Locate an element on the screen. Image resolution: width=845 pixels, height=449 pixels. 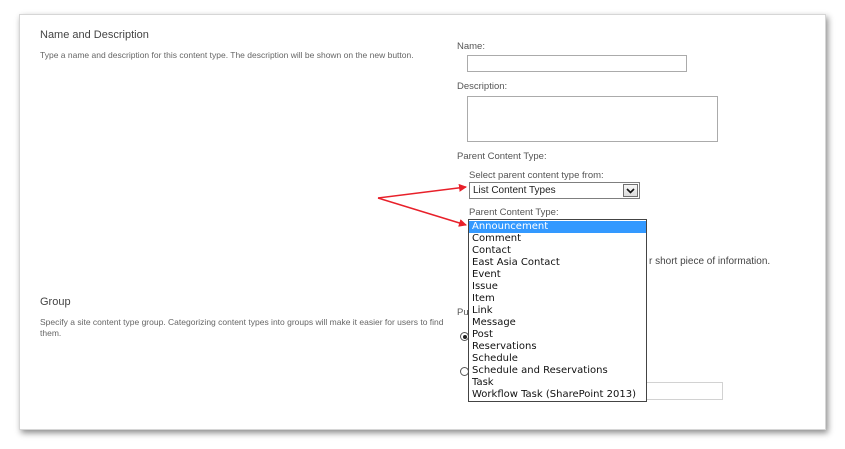
arrow-to-select is located at coordinates (422, 191).